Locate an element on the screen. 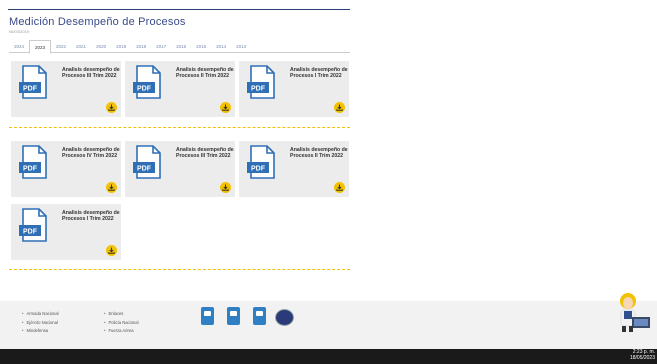 The width and height of the screenshot is (657, 364). header-rule is located at coordinates (179, 9).